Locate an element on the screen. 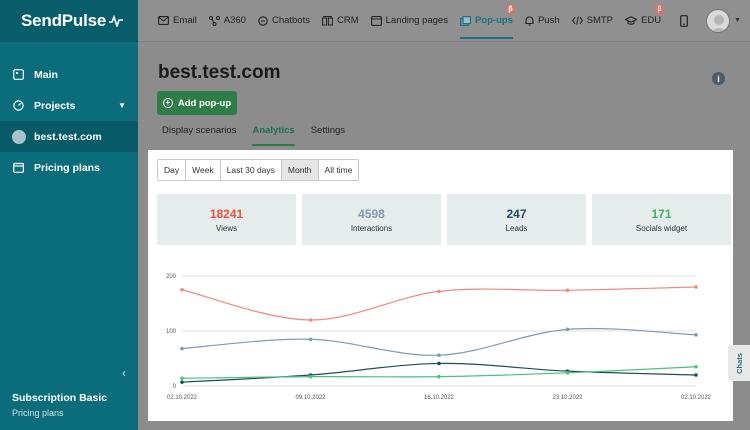 This screenshot has height=430, width=750. topnav-edu: EDU β is located at coordinates (645, 15).